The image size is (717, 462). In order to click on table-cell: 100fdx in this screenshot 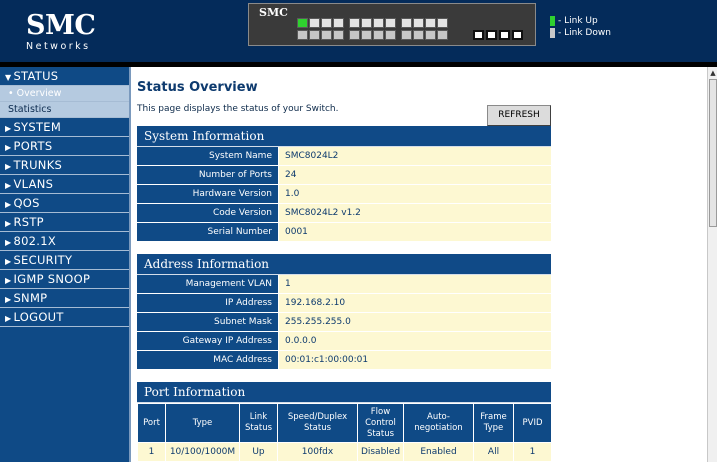, I will do `click(317, 452)`.